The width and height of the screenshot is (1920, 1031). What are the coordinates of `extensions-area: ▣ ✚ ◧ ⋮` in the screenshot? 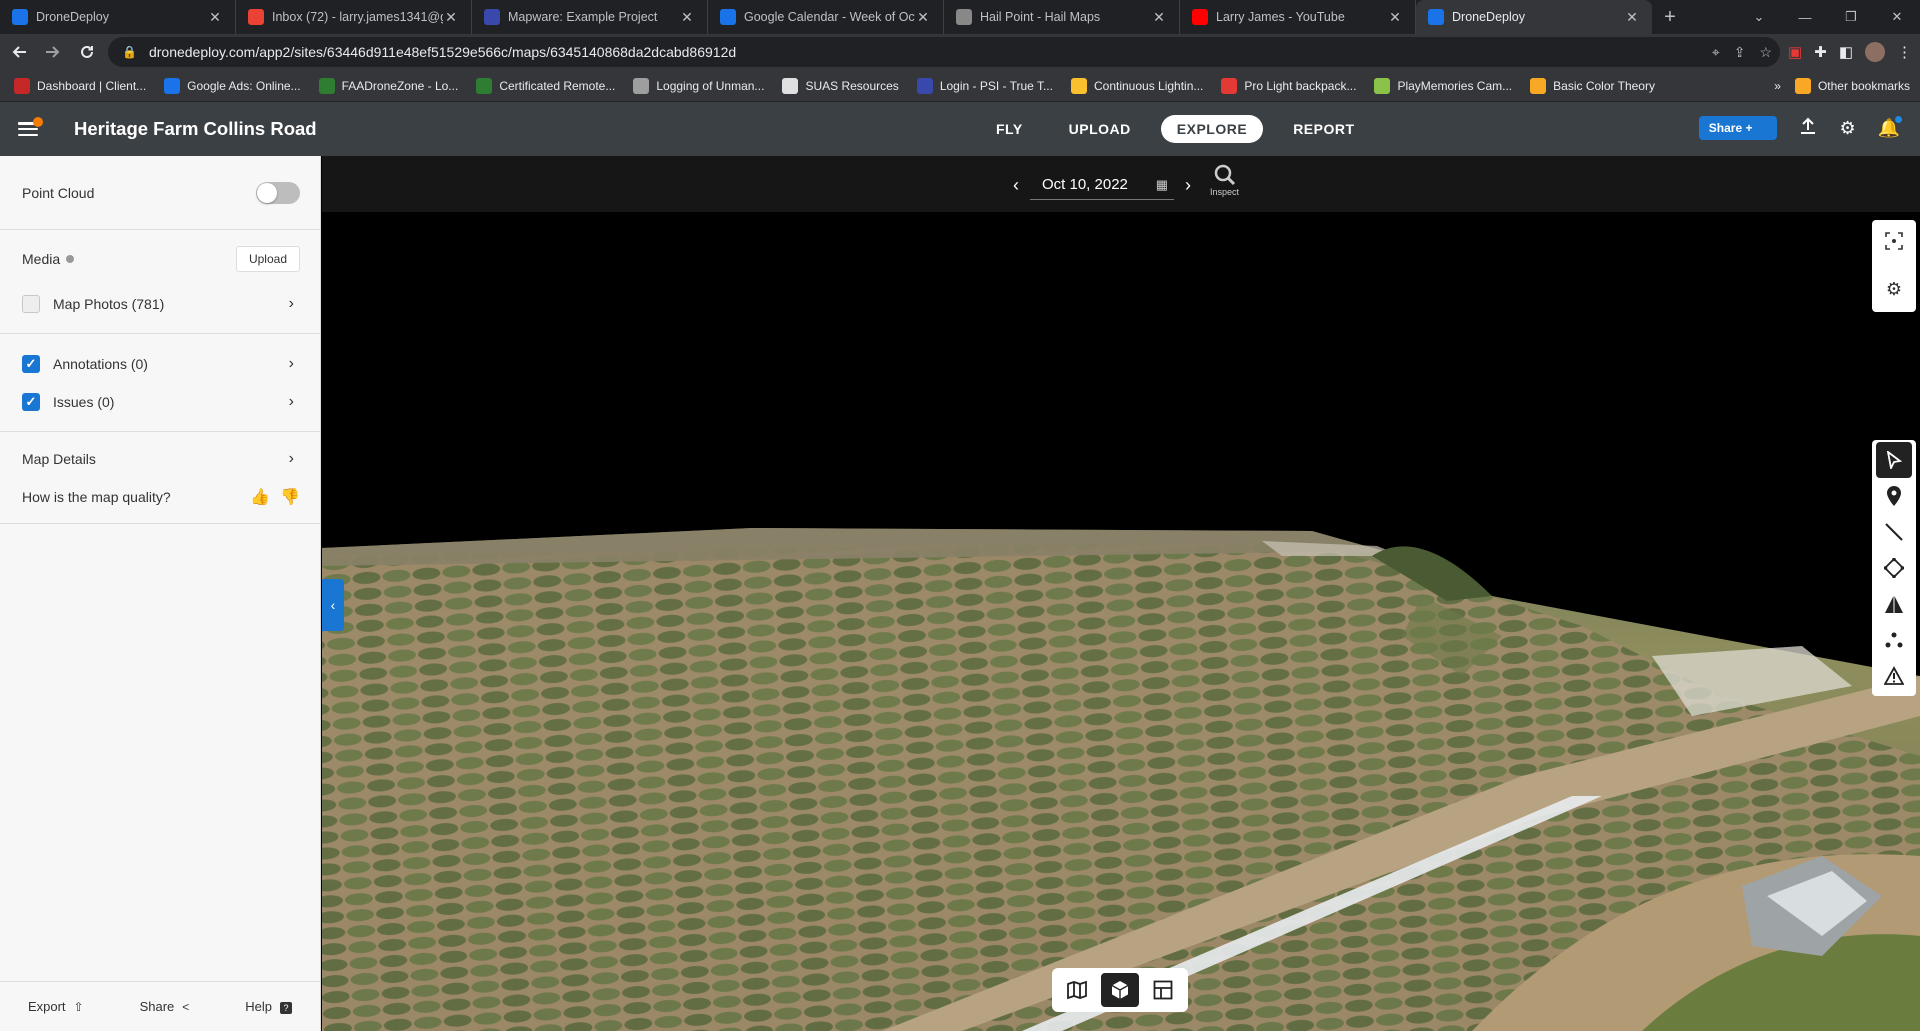 It's located at (1850, 52).